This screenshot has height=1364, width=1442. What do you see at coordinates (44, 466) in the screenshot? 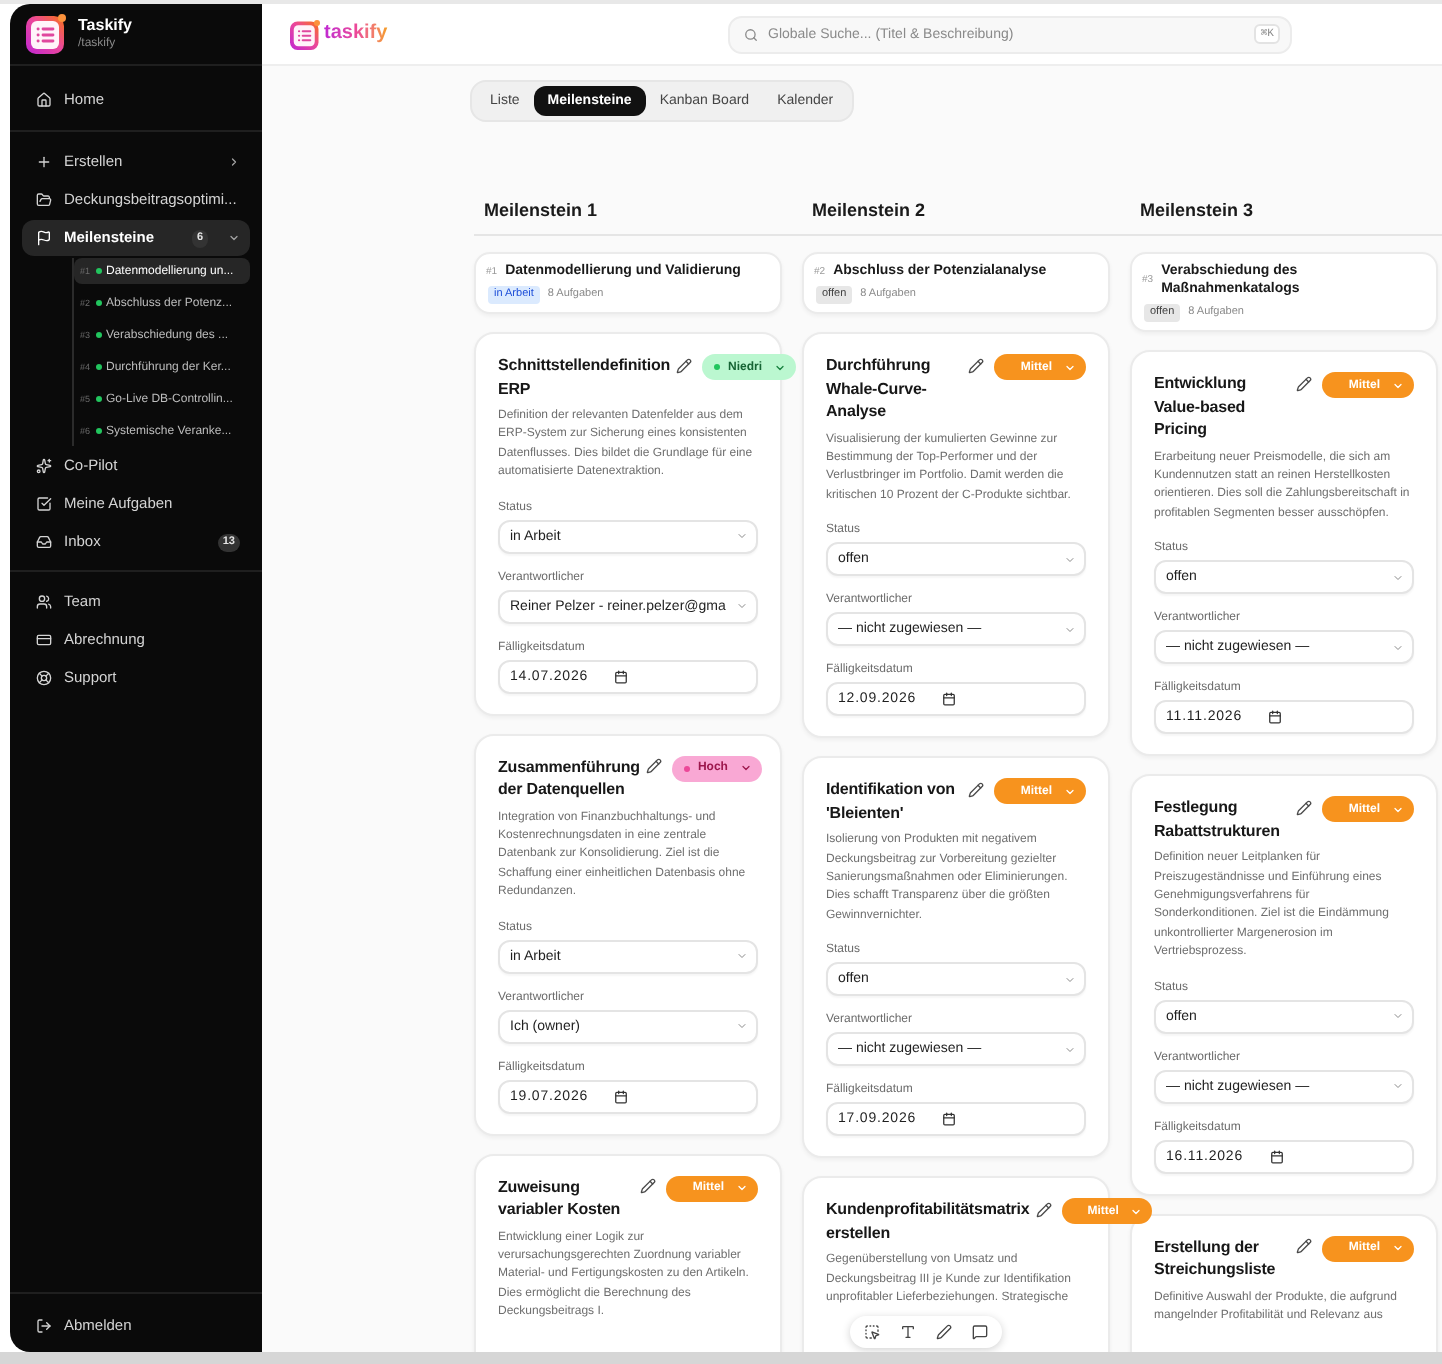
I see `sparkles-icon` at bounding box center [44, 466].